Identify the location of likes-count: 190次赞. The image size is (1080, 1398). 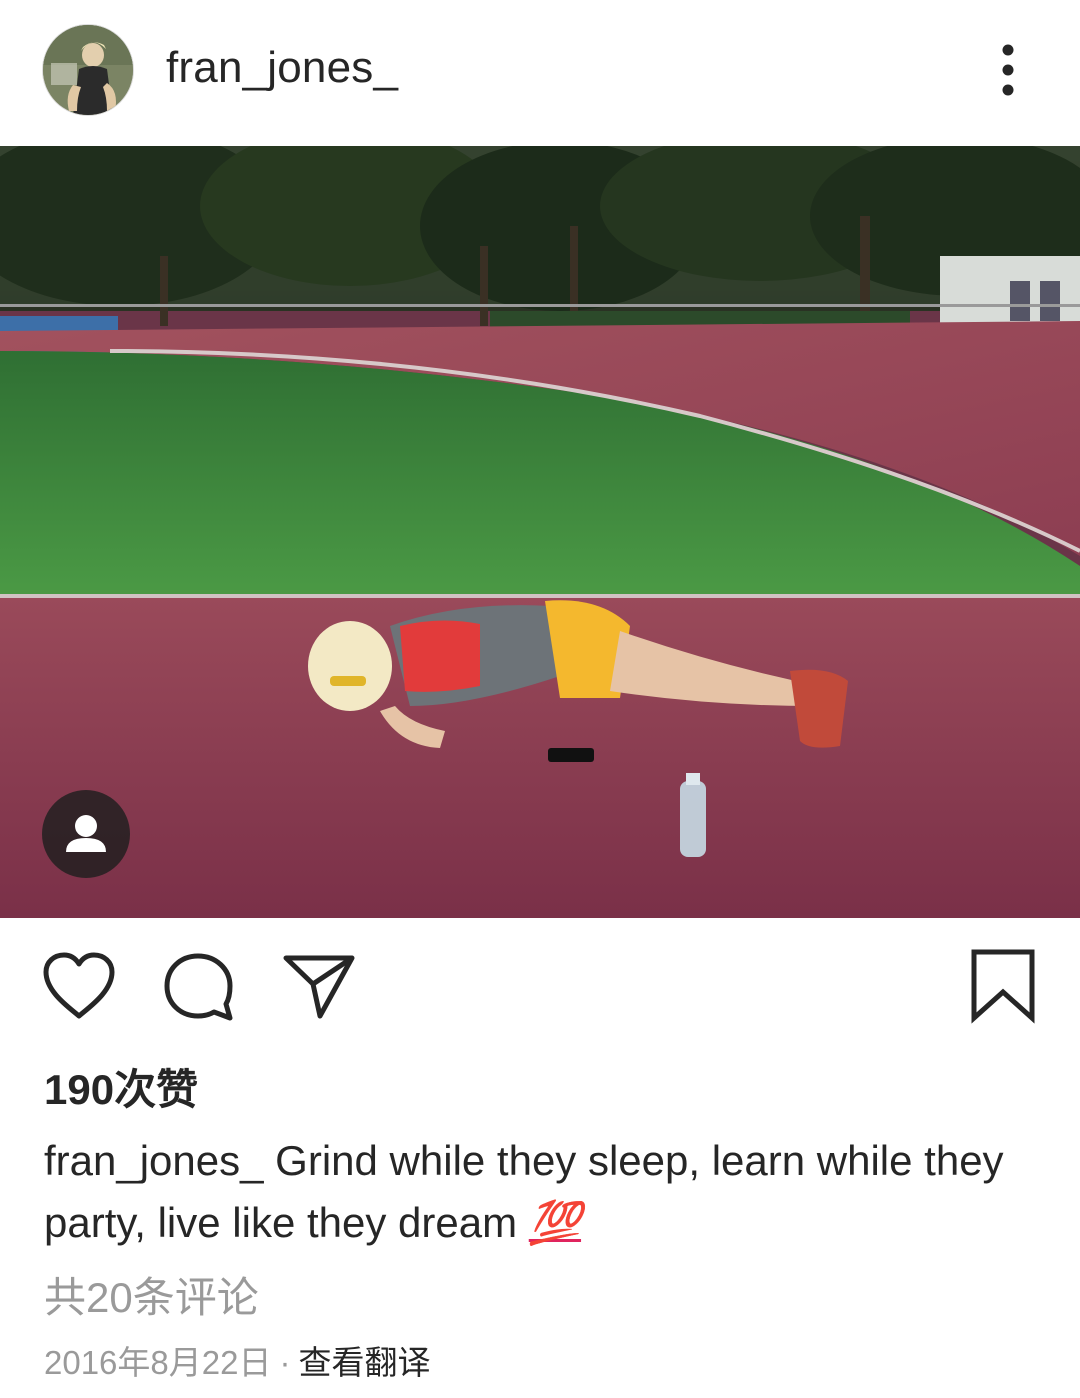
(121, 1090).